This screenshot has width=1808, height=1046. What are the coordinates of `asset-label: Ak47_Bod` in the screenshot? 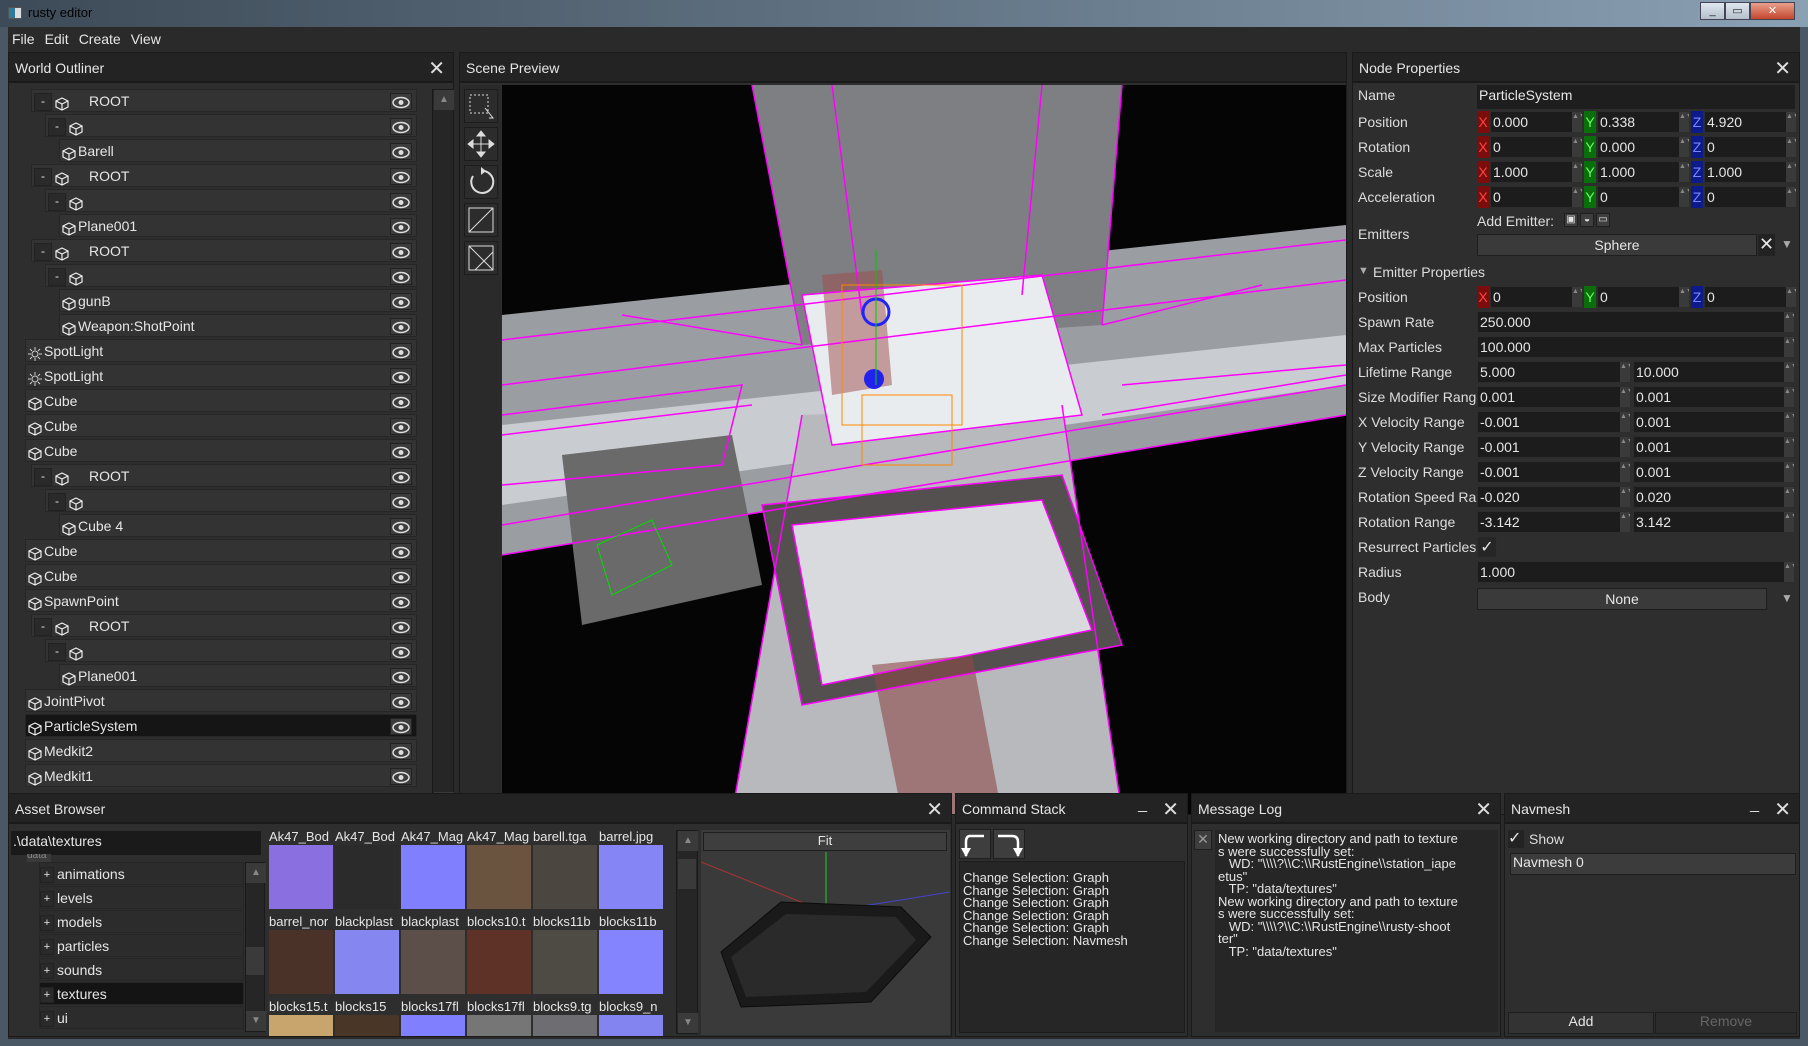 It's located at (367, 836).